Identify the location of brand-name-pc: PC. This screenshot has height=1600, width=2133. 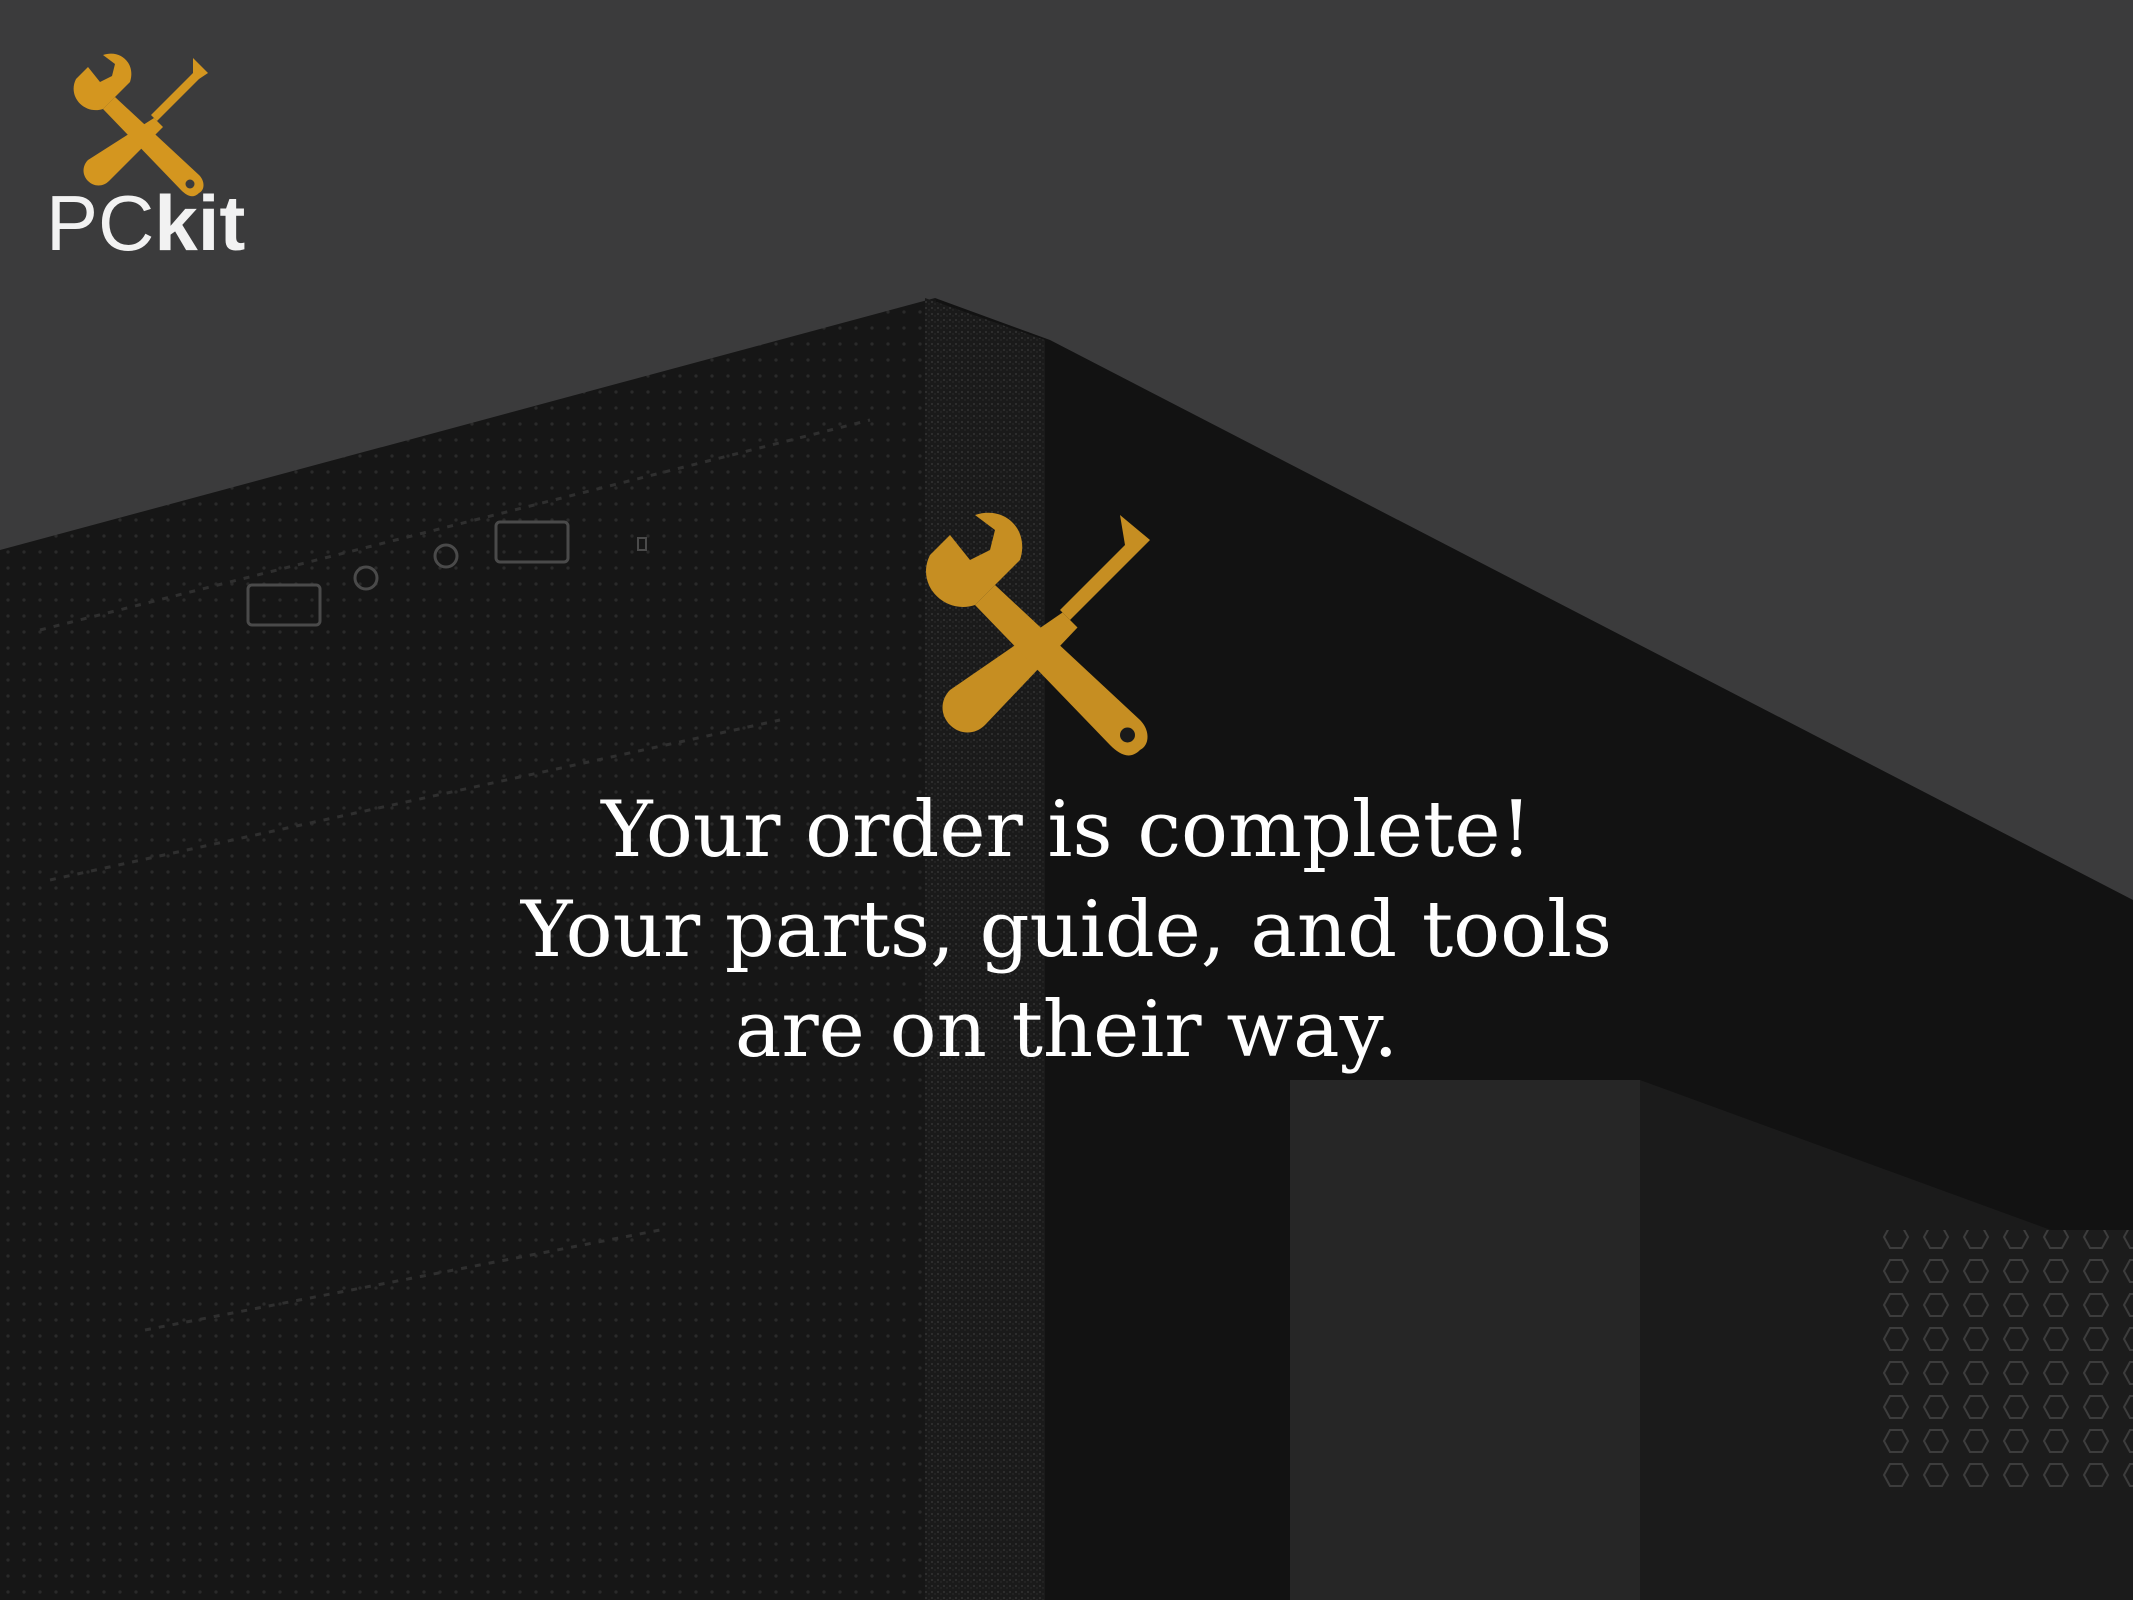
(100, 223).